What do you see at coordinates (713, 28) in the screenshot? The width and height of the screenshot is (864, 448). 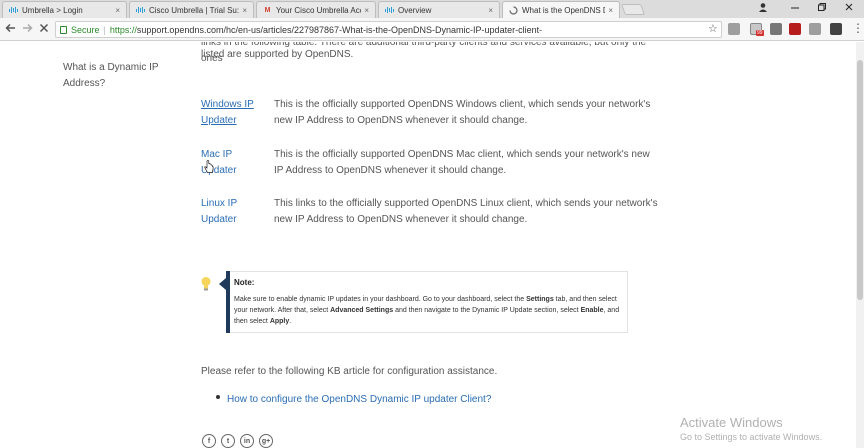 I see `bookmark-star-icon: ☆` at bounding box center [713, 28].